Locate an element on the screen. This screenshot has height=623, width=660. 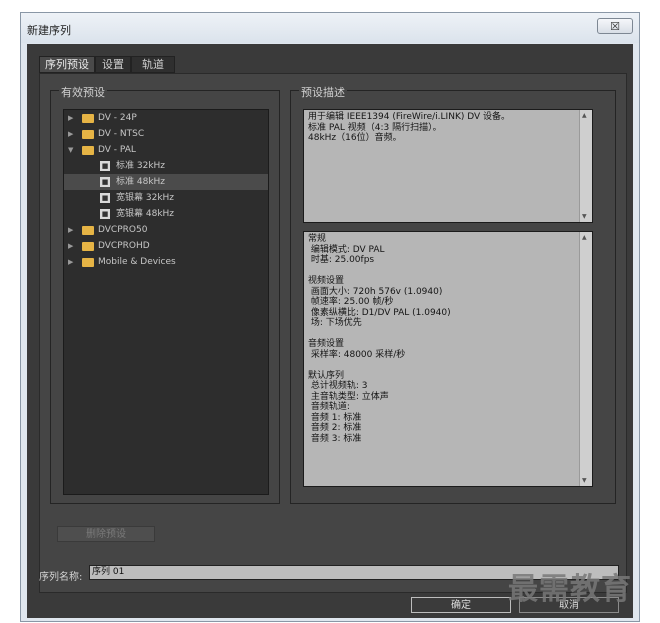
tree-item-label: Mobile & Devices is located at coordinates (137, 262).